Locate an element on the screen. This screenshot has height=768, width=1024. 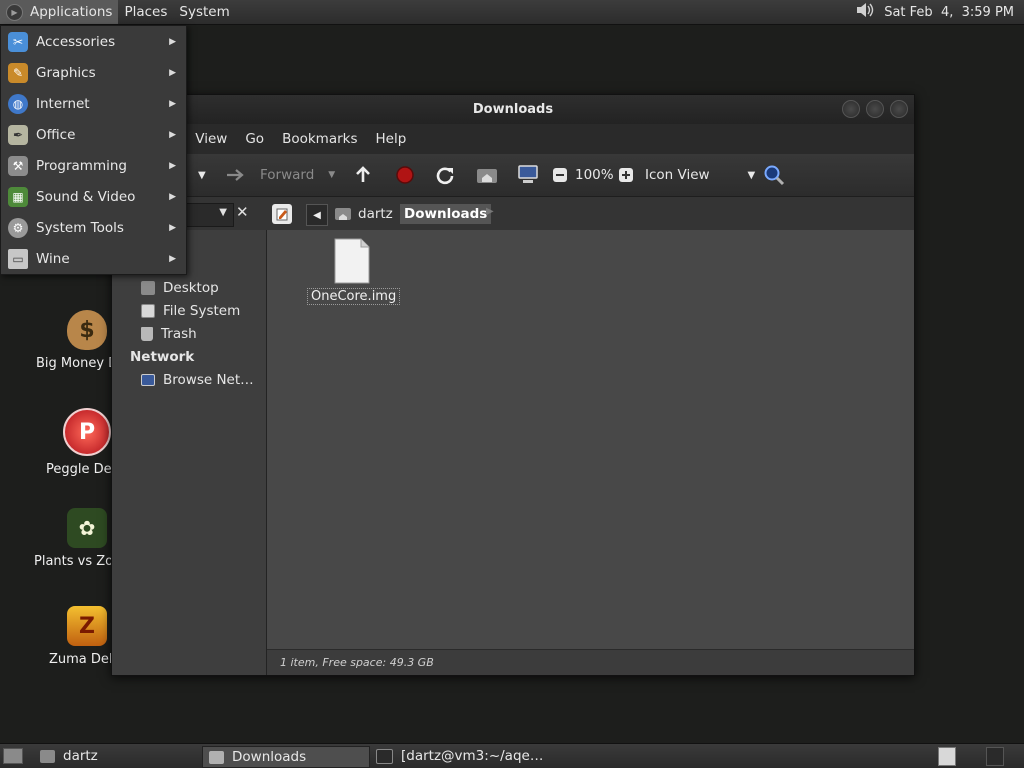
menu-item-label: Office is located at coordinates (56, 134).